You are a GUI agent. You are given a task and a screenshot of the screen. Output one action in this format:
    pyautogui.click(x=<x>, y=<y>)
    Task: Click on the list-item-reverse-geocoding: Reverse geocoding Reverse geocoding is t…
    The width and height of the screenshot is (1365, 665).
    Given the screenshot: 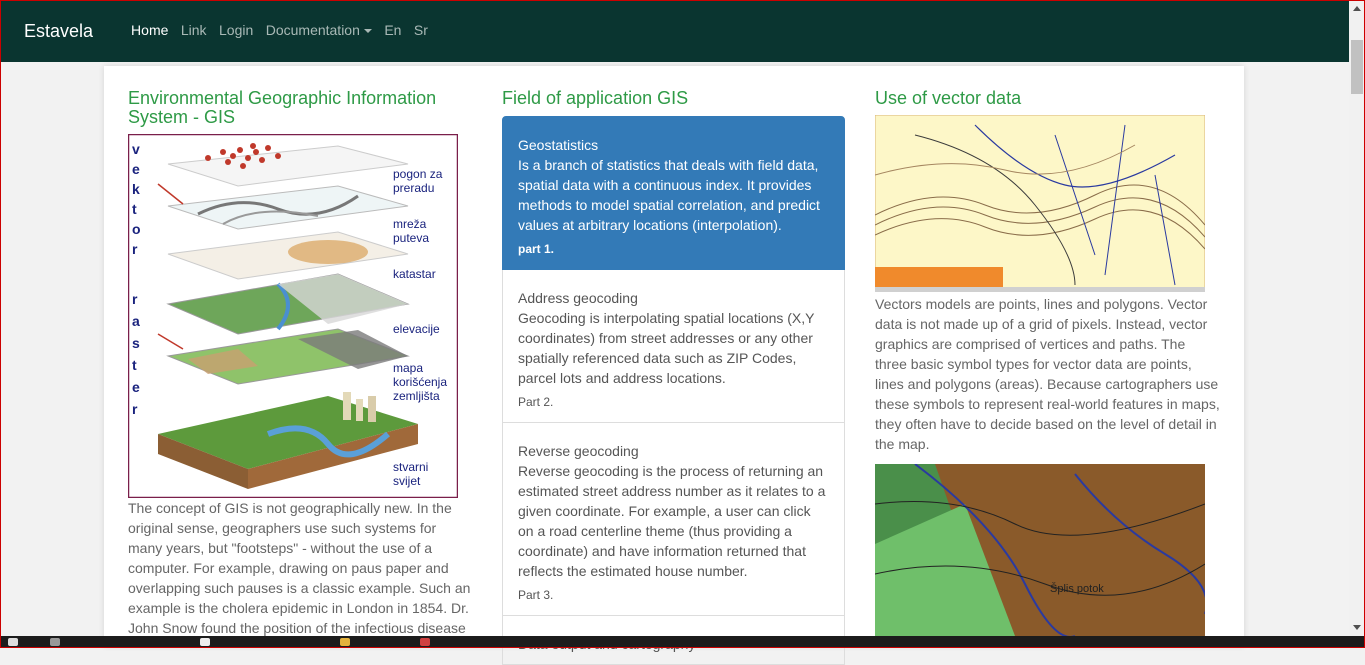 What is the action you would take?
    pyautogui.click(x=673, y=519)
    